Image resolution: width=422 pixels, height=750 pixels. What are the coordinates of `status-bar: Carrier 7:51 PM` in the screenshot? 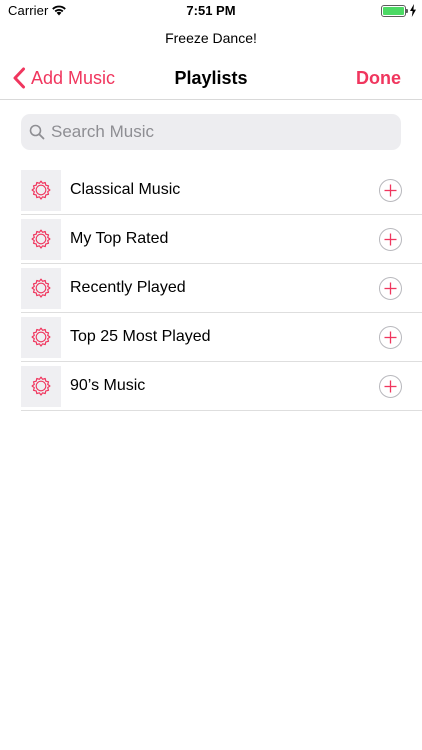 It's located at (211, 11).